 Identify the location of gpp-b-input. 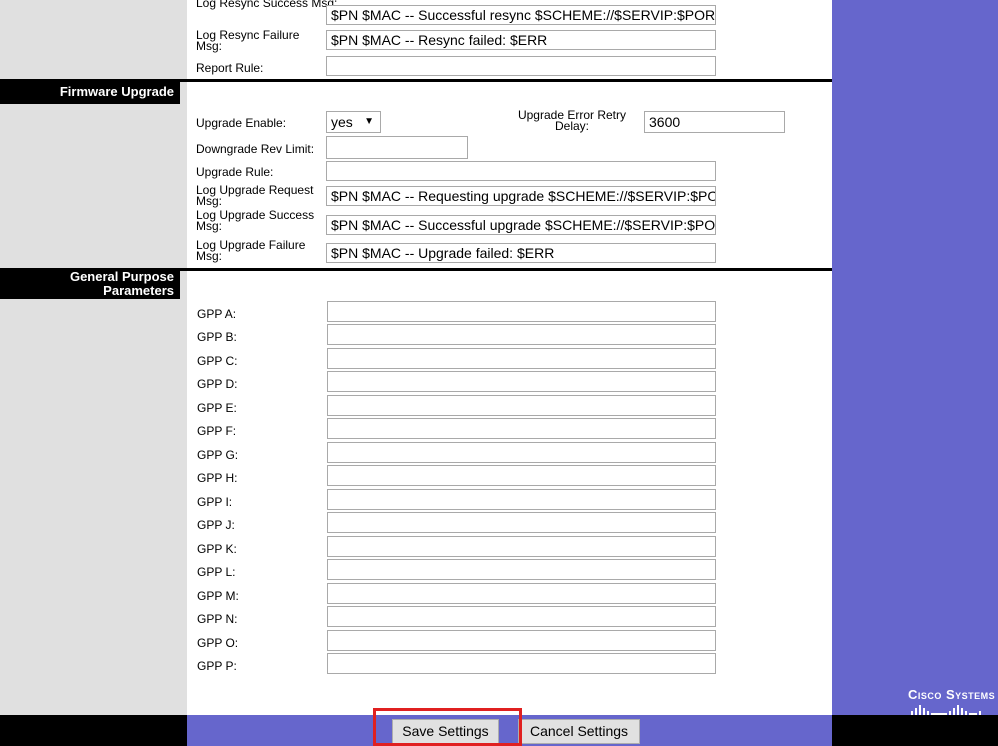
(521, 334).